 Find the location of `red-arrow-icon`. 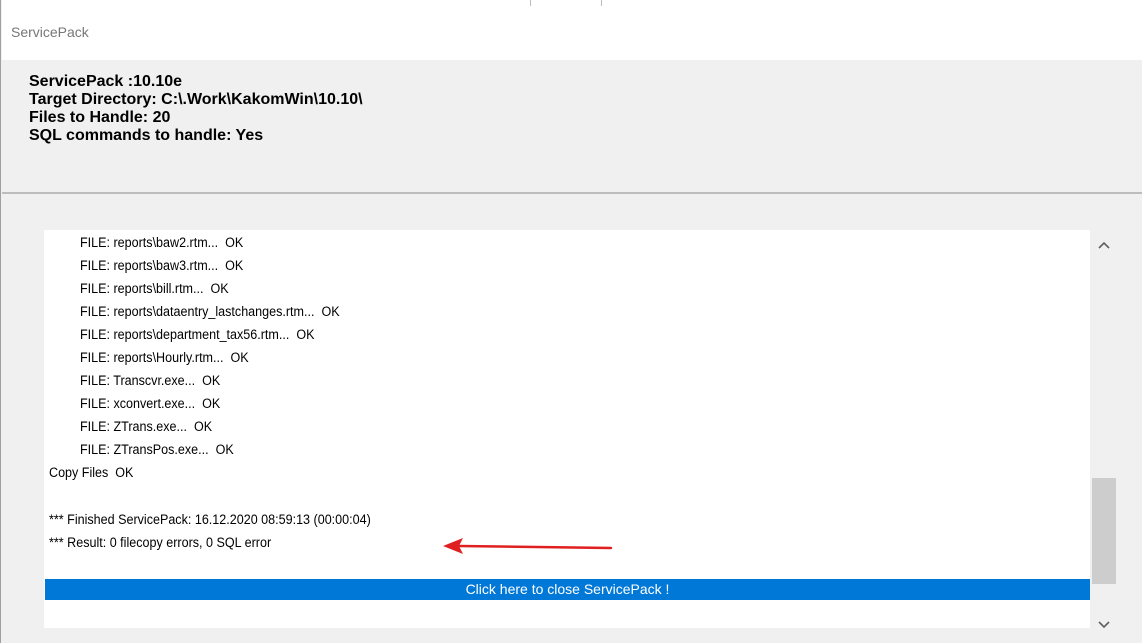

red-arrow-icon is located at coordinates (528, 546).